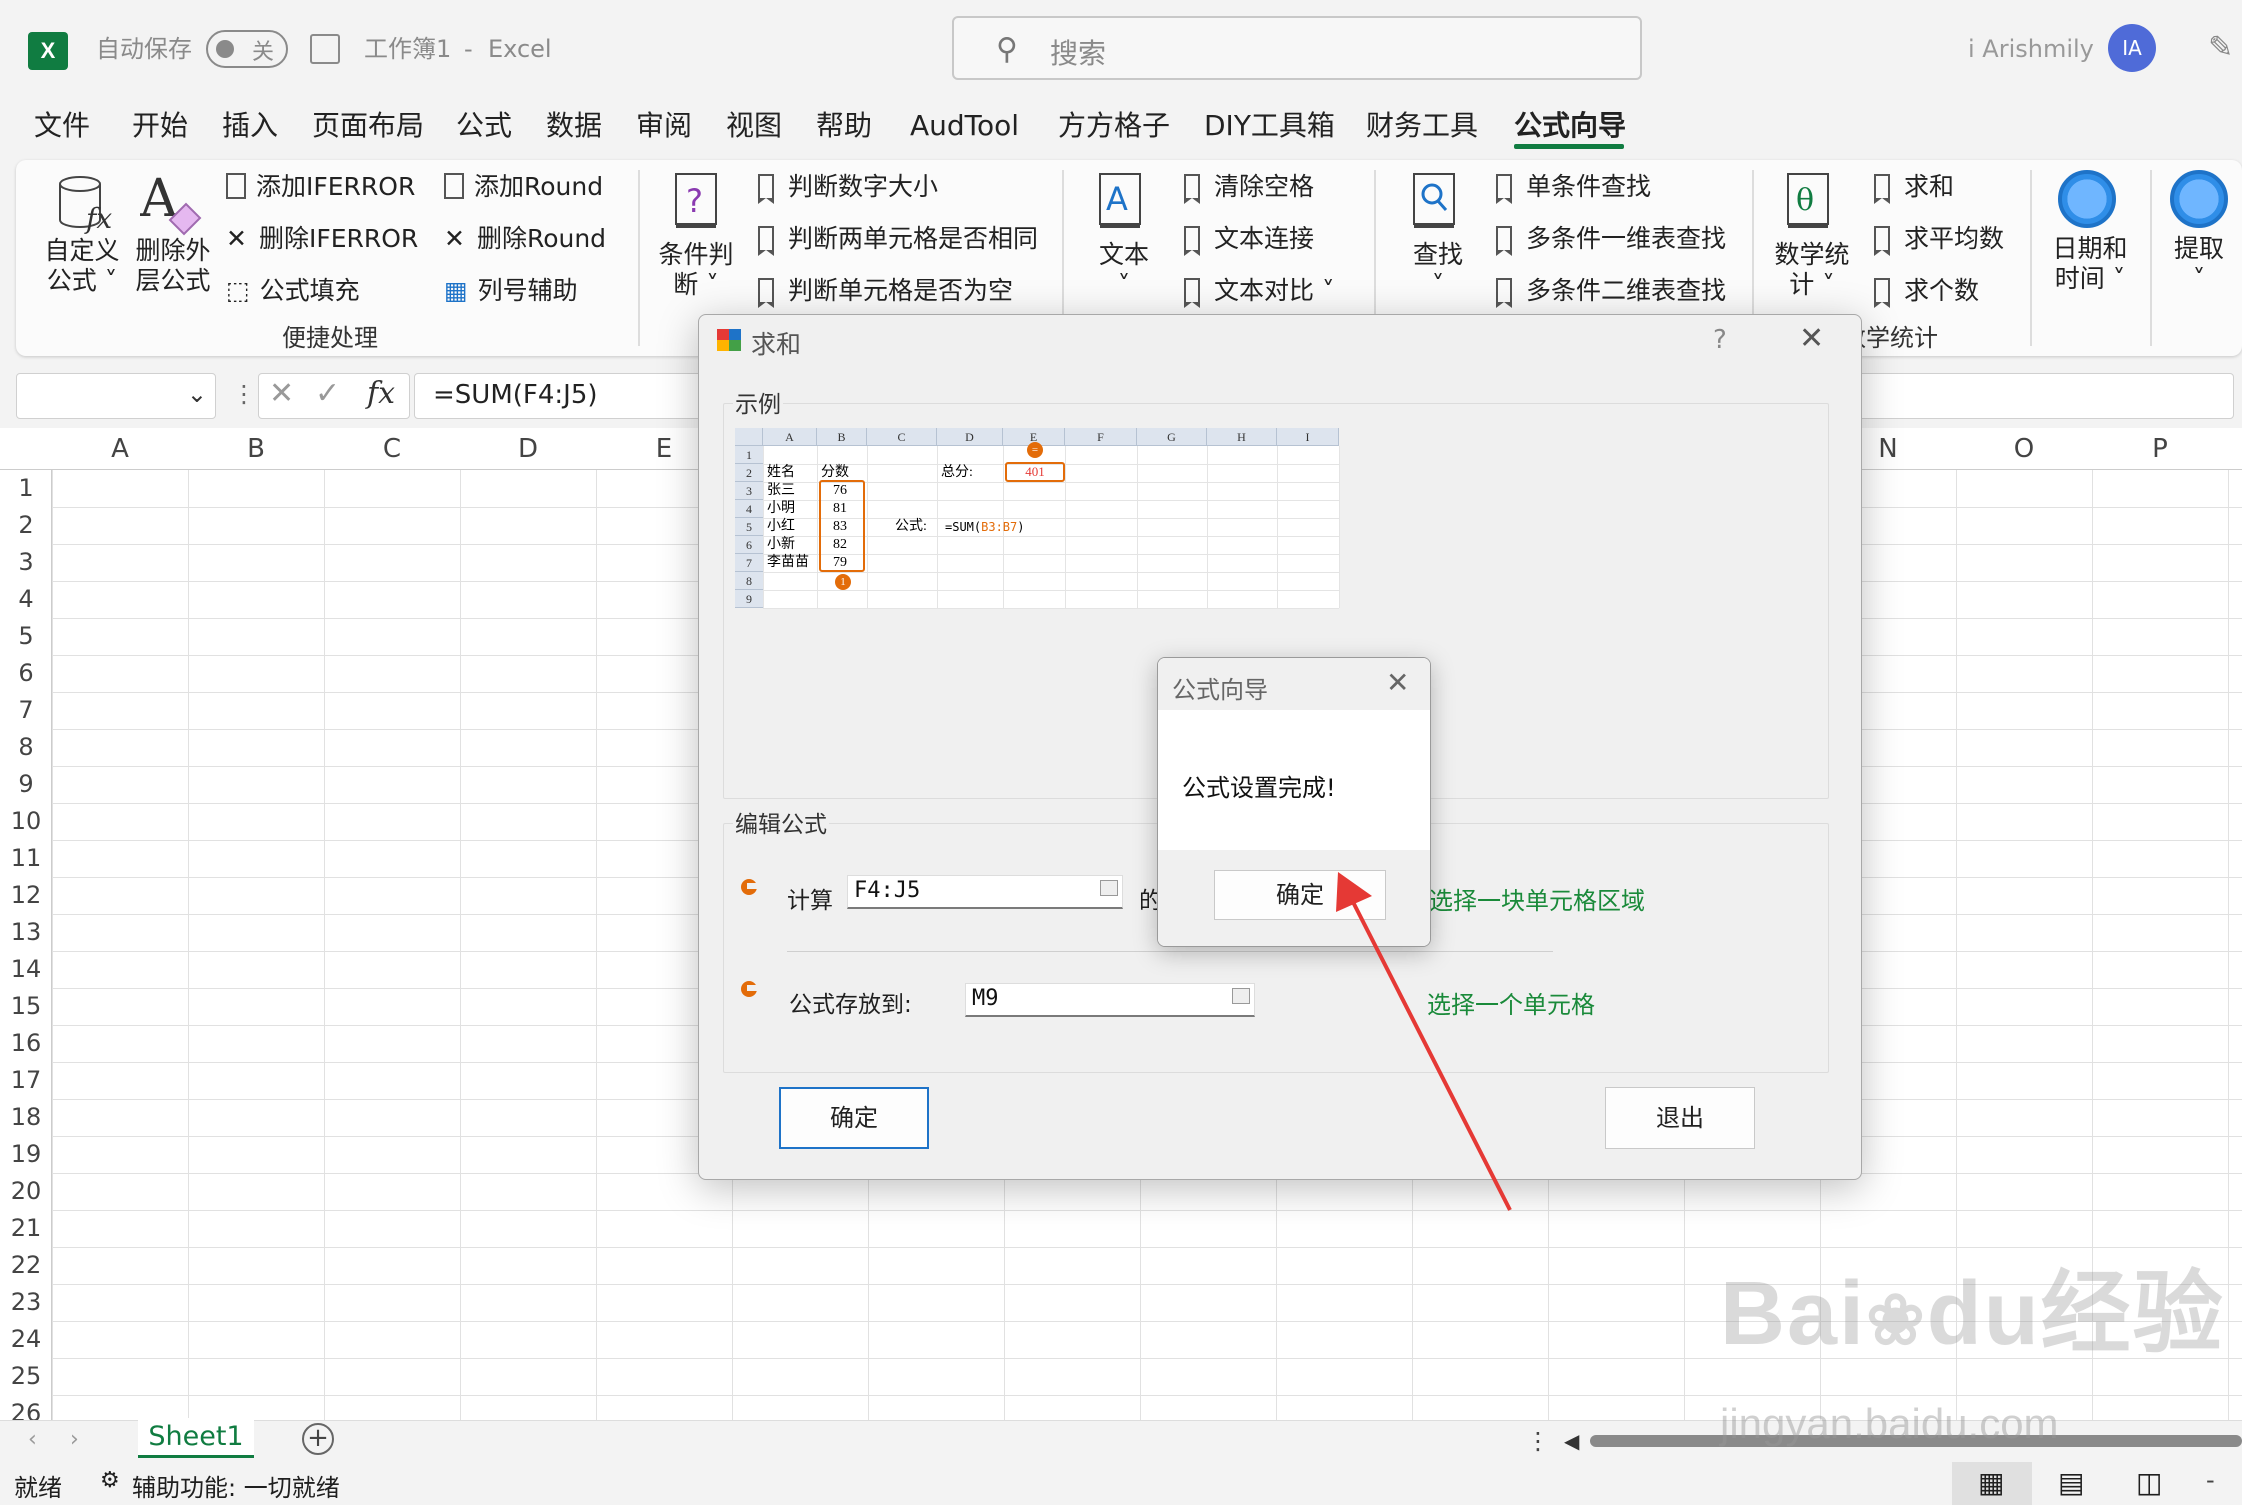 This screenshot has height=1505, width=2242. I want to click on watermark-url: jingyan.baidu.com, so click(1889, 1423).